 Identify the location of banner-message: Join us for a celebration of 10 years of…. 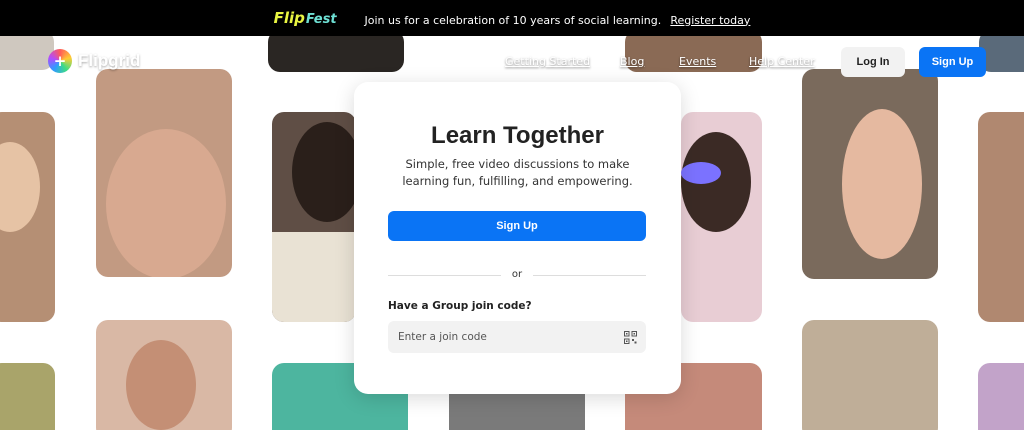
(513, 20).